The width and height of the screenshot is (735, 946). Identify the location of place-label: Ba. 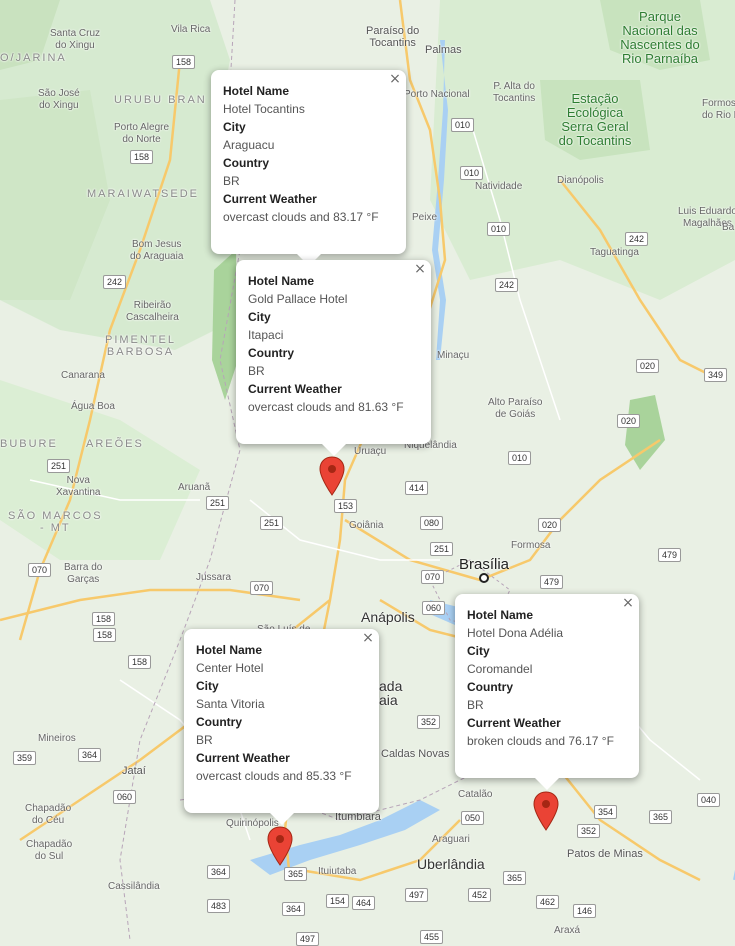
(728, 227).